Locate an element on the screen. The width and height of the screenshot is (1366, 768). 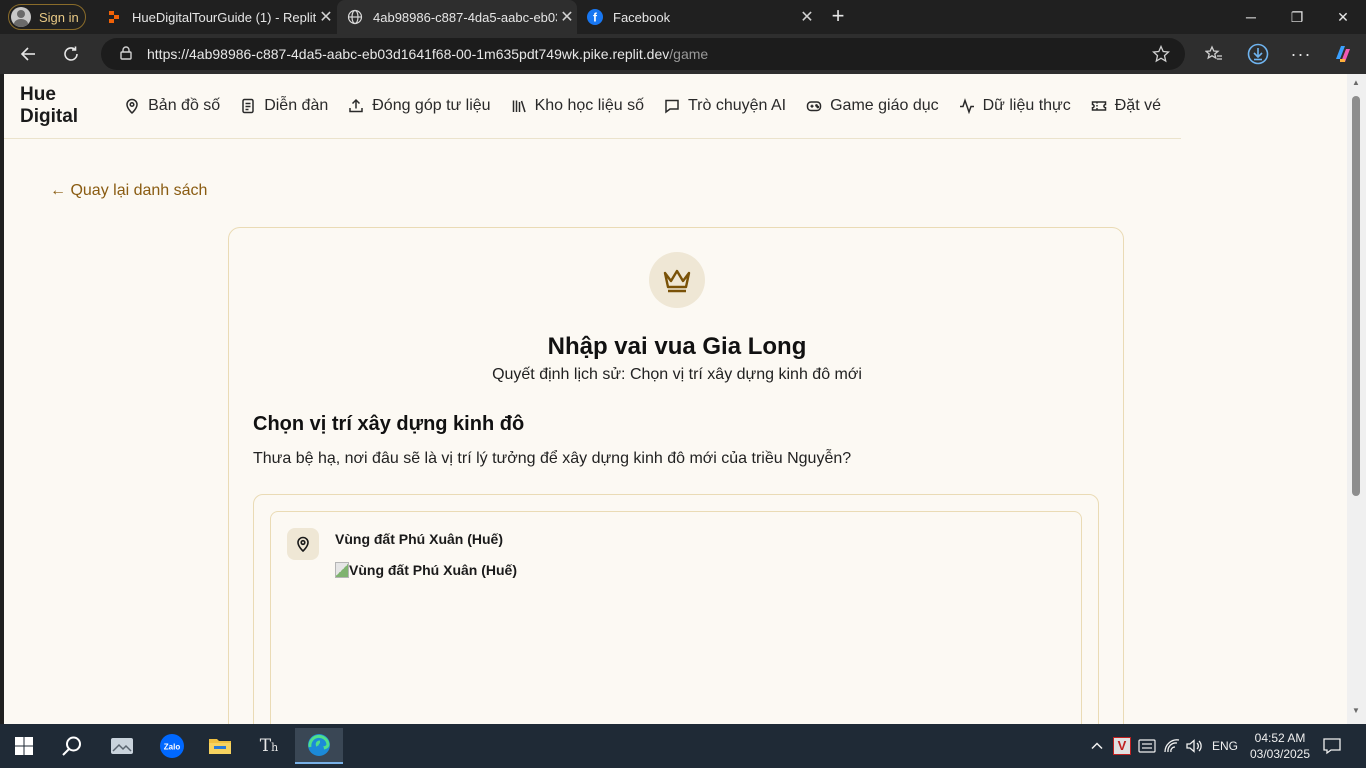
replit-favicon-icon is located at coordinates (114, 17).